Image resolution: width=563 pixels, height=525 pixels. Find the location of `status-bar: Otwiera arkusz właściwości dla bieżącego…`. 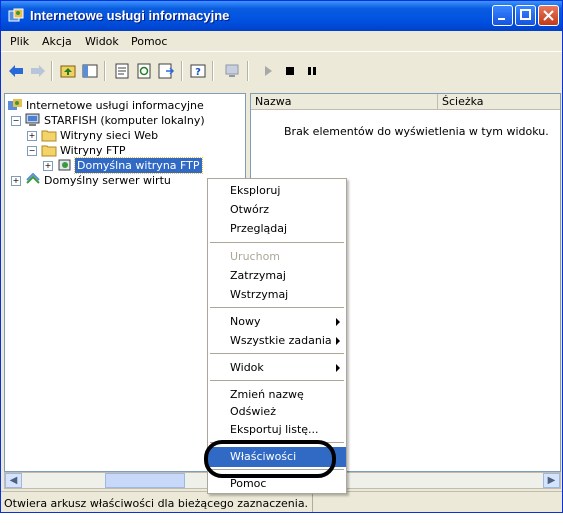

status-bar: Otwiera arkusz właściwości dla bieżącego… is located at coordinates (281, 501).